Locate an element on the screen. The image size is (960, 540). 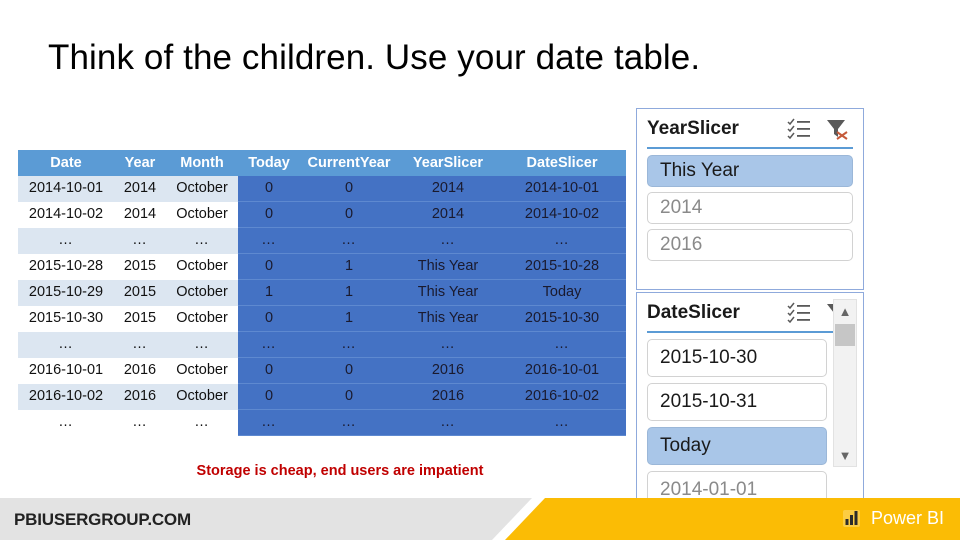
table-row: 2016-10-02 2016 October 0 0 2016 2016-10-02 is located at coordinates (322, 396).